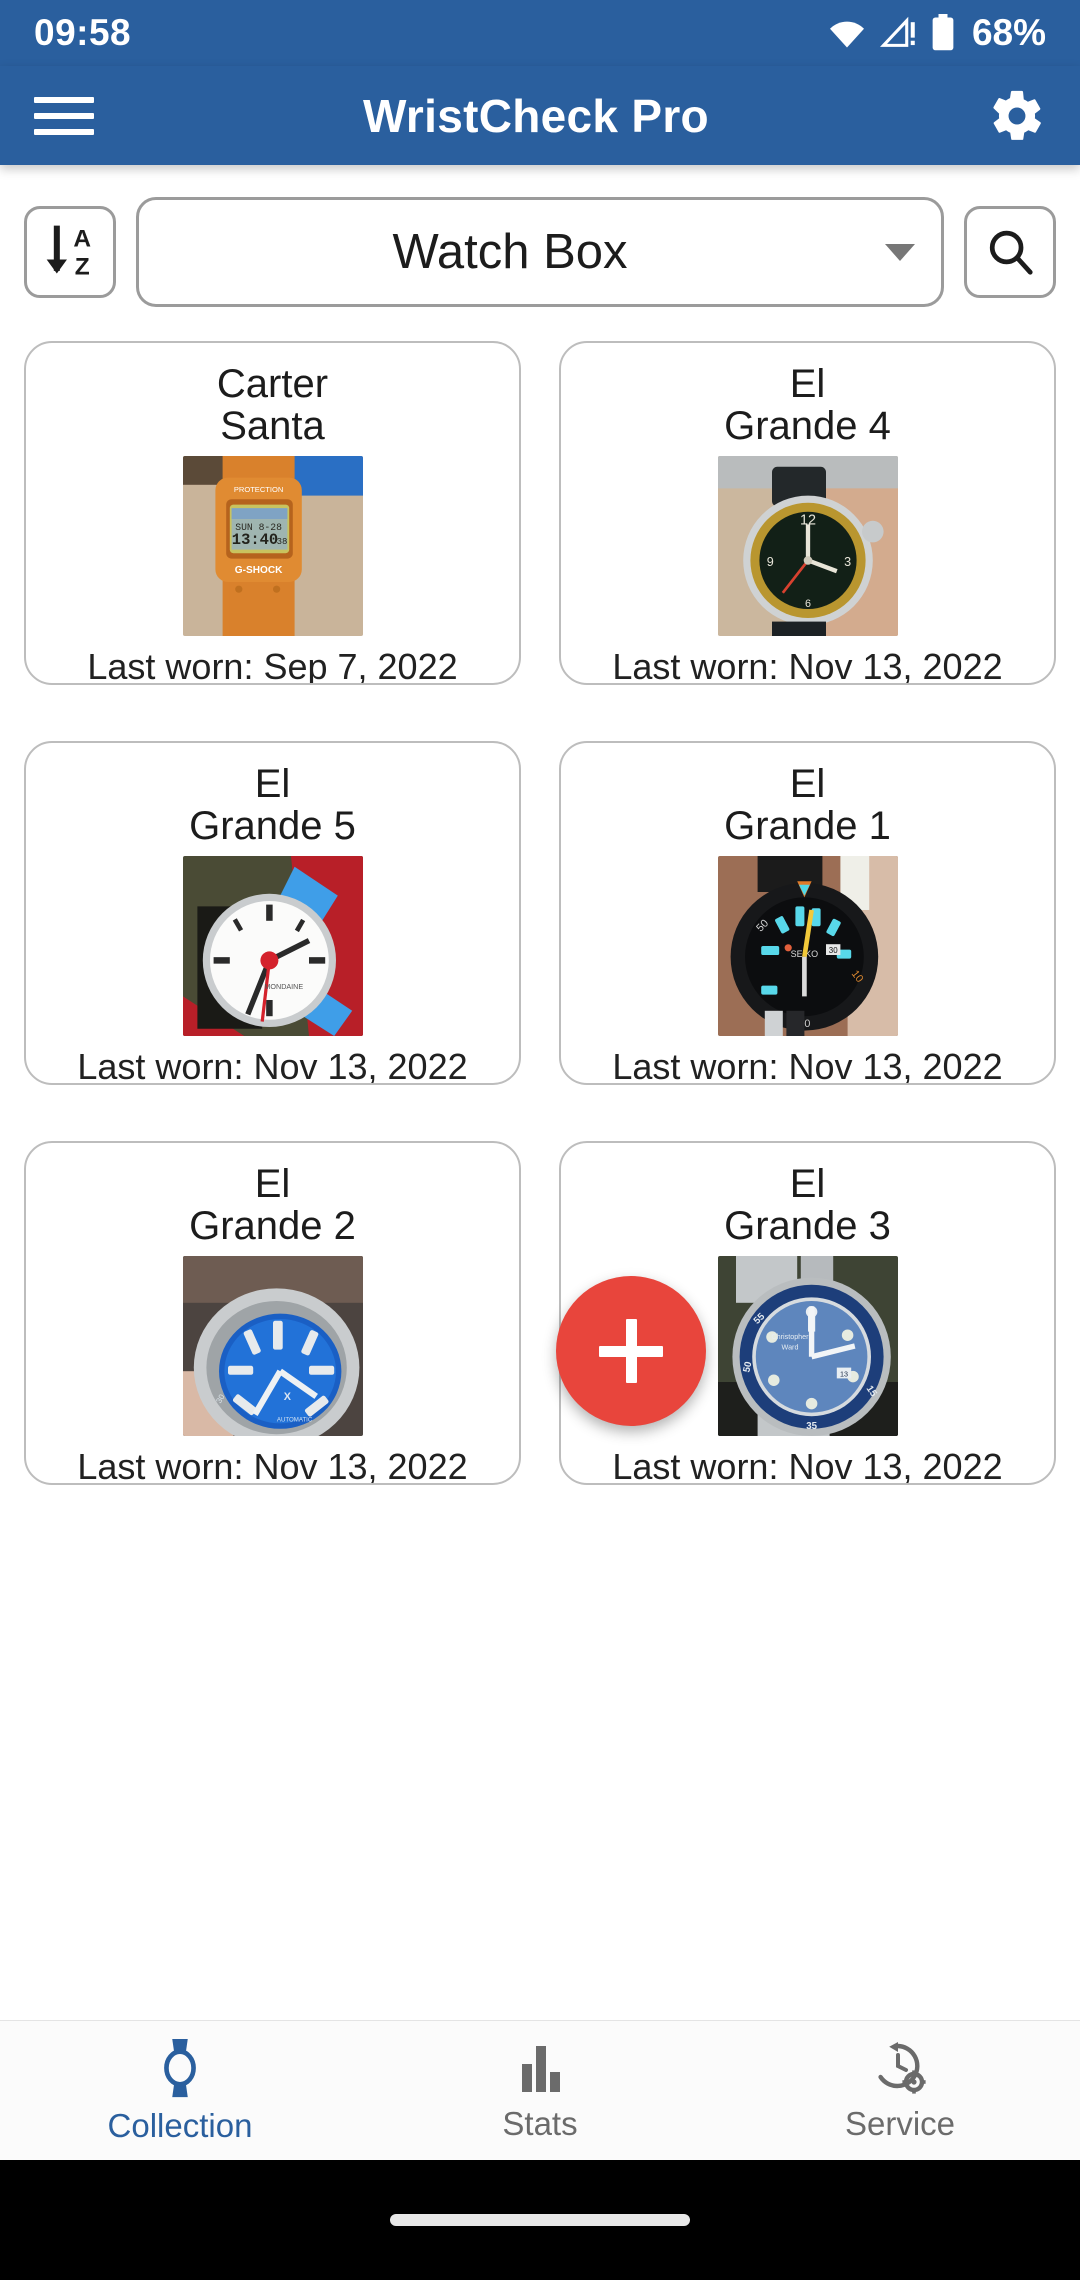  I want to click on svg-text: 13, so click(844, 1373).